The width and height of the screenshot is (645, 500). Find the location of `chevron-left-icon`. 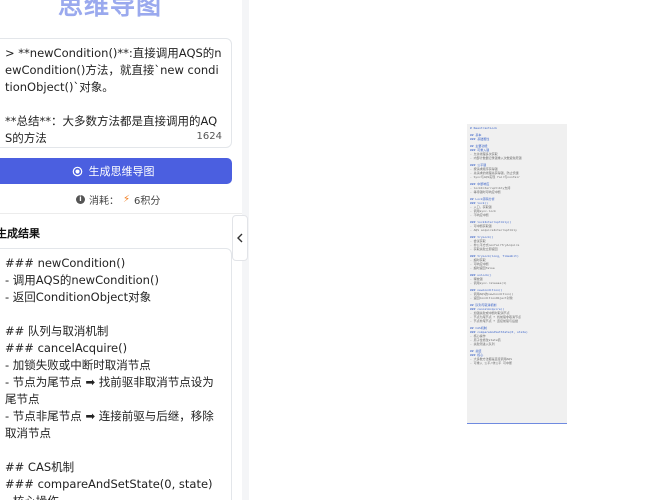

chevron-left-icon is located at coordinates (240, 238).